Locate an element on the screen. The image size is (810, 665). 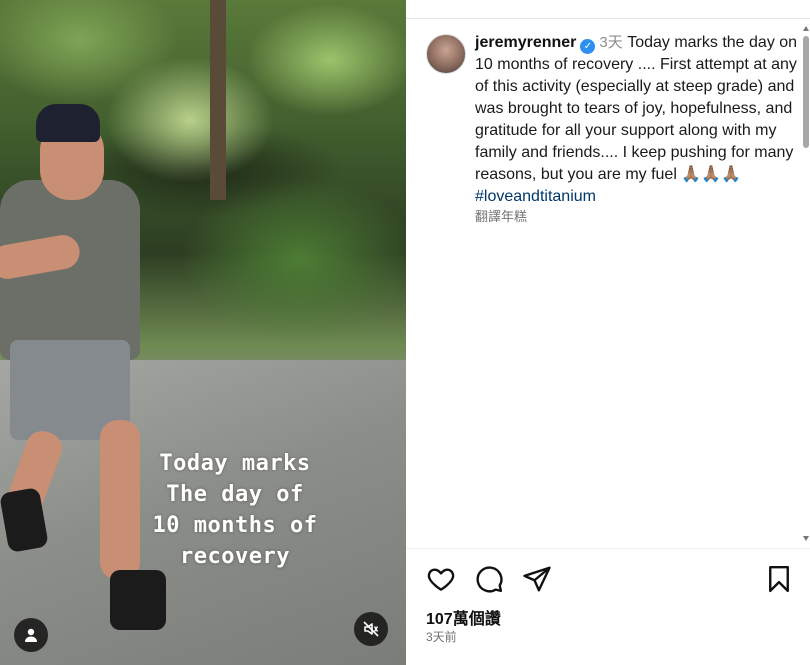
like-button is located at coordinates (442, 580).